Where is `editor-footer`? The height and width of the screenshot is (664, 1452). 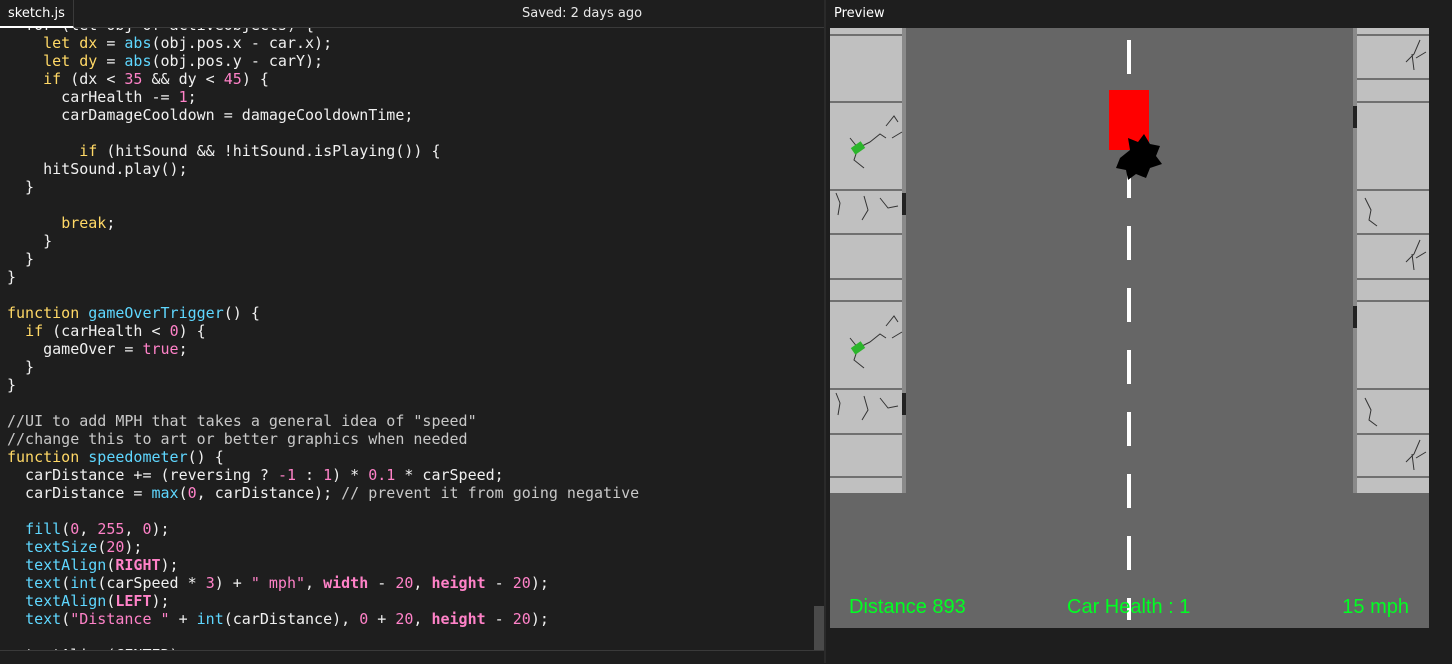 editor-footer is located at coordinates (413, 657).